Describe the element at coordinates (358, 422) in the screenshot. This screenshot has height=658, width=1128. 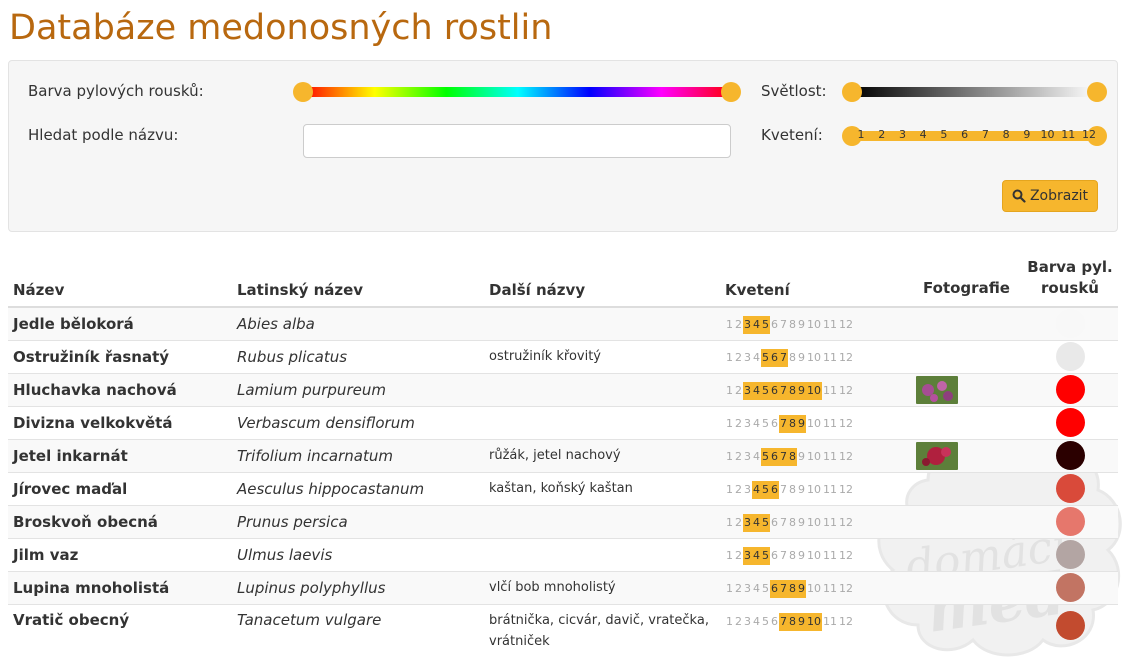
I see `plant-latin-name: Verbascum densiflorum` at that location.